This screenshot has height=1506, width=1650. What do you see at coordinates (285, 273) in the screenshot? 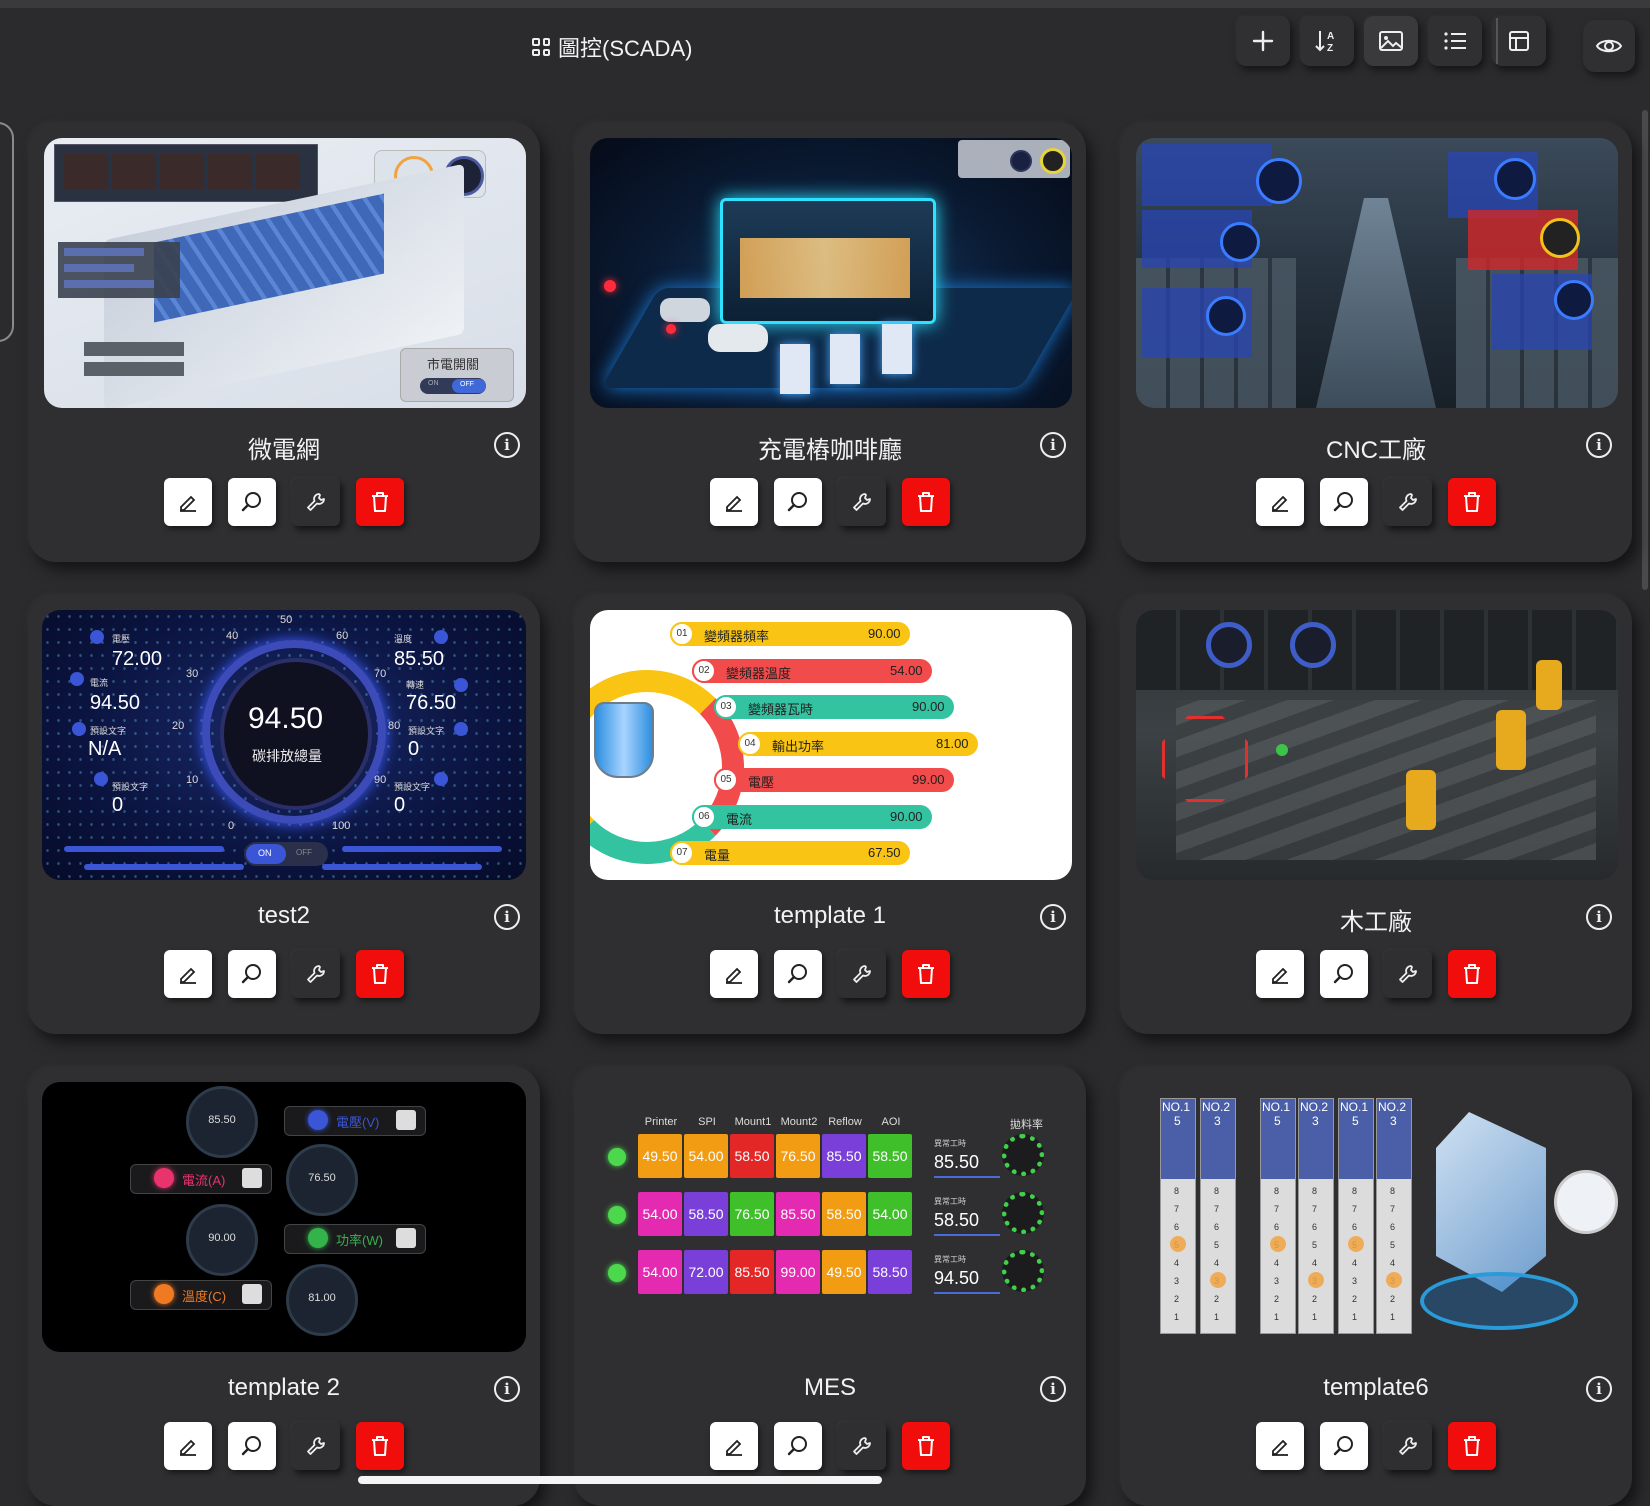
I see `thumbnail: 市電開關 ON OFF` at bounding box center [285, 273].